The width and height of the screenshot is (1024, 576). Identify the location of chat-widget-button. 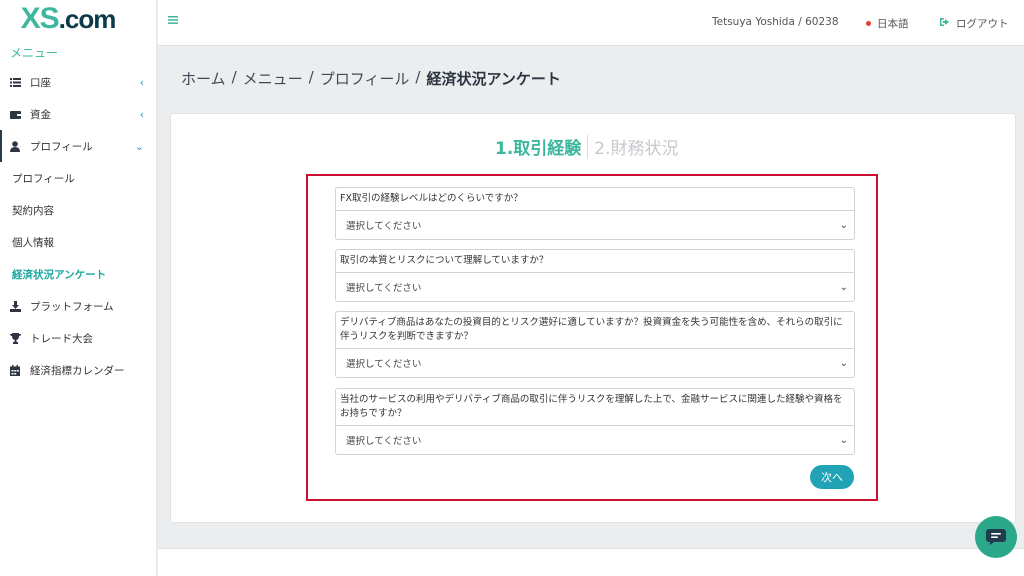
(996, 537).